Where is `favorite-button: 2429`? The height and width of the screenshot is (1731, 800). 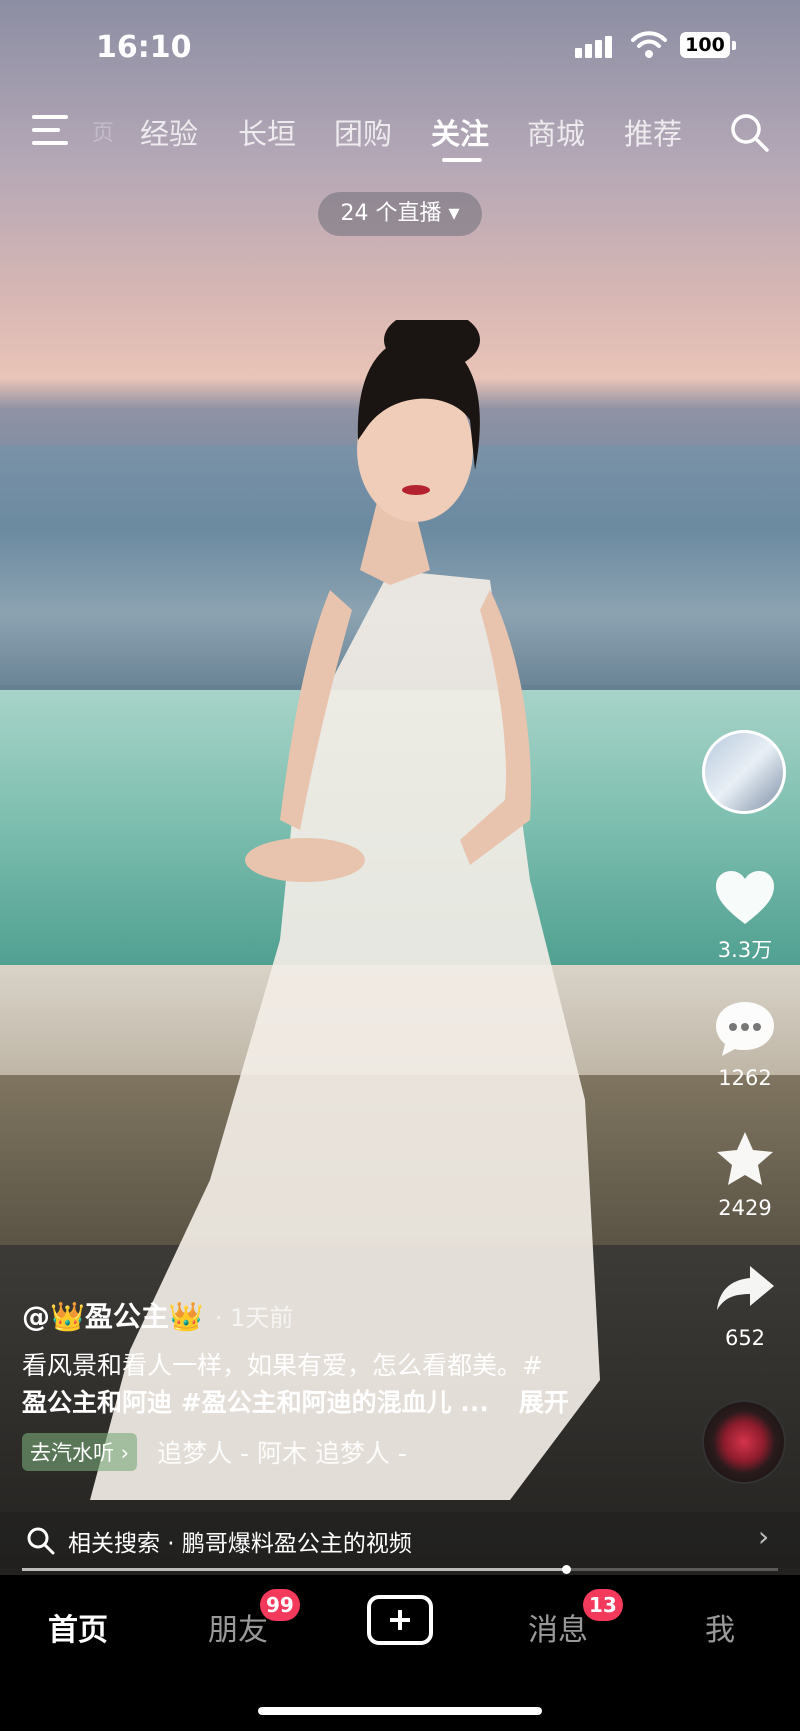 favorite-button: 2429 is located at coordinates (745, 1175).